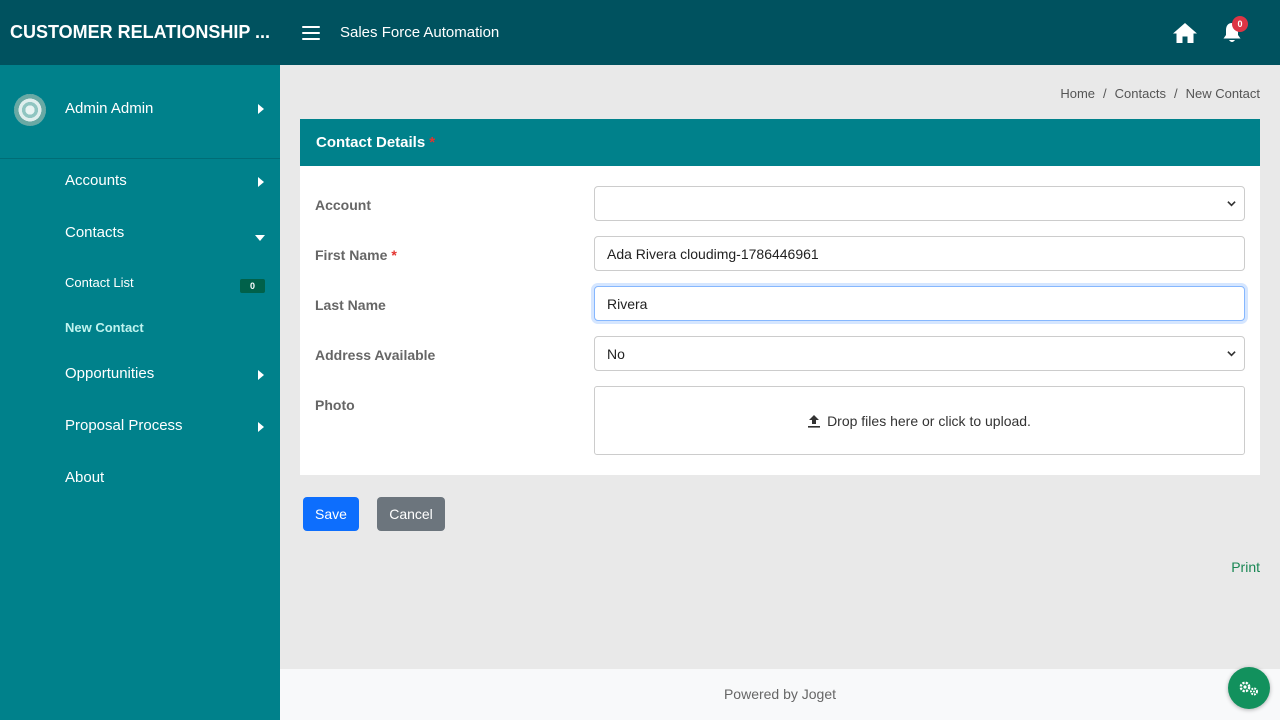  What do you see at coordinates (331, 514) in the screenshot?
I see `save-button: Save` at bounding box center [331, 514].